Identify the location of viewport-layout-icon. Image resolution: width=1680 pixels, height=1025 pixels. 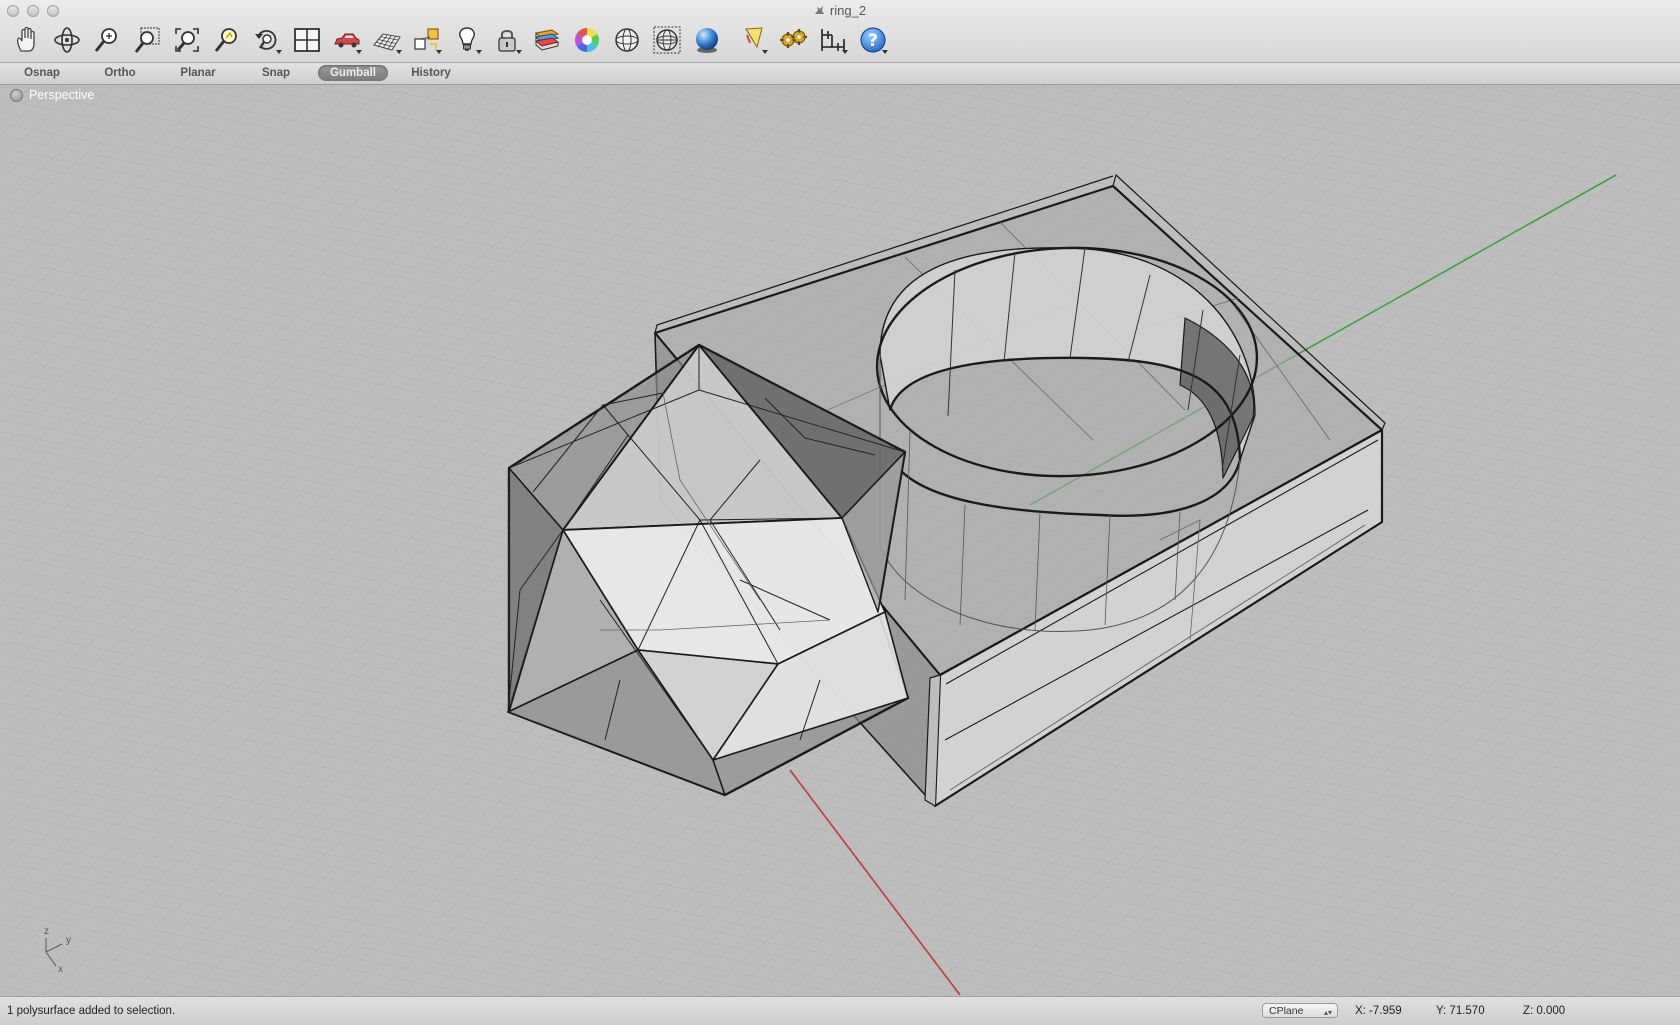
(306, 40).